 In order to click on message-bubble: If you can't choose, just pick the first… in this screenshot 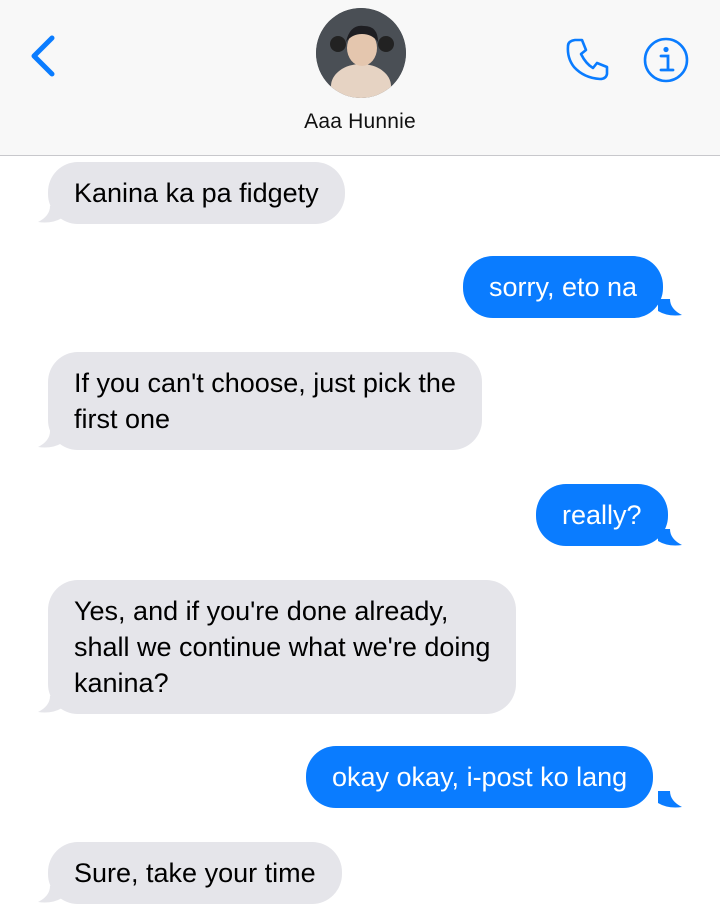, I will do `click(265, 401)`.